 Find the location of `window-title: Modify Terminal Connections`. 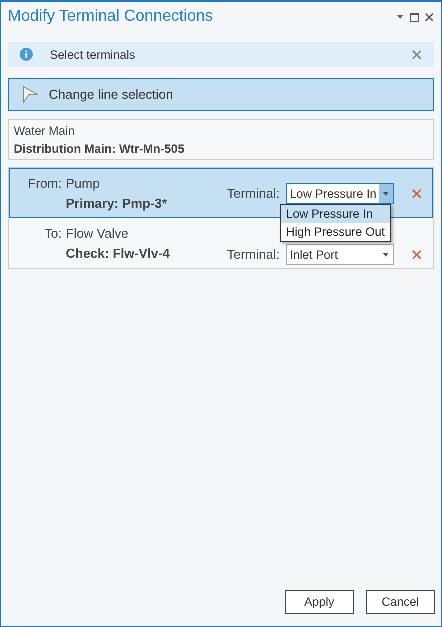

window-title: Modify Terminal Connections is located at coordinates (111, 17).